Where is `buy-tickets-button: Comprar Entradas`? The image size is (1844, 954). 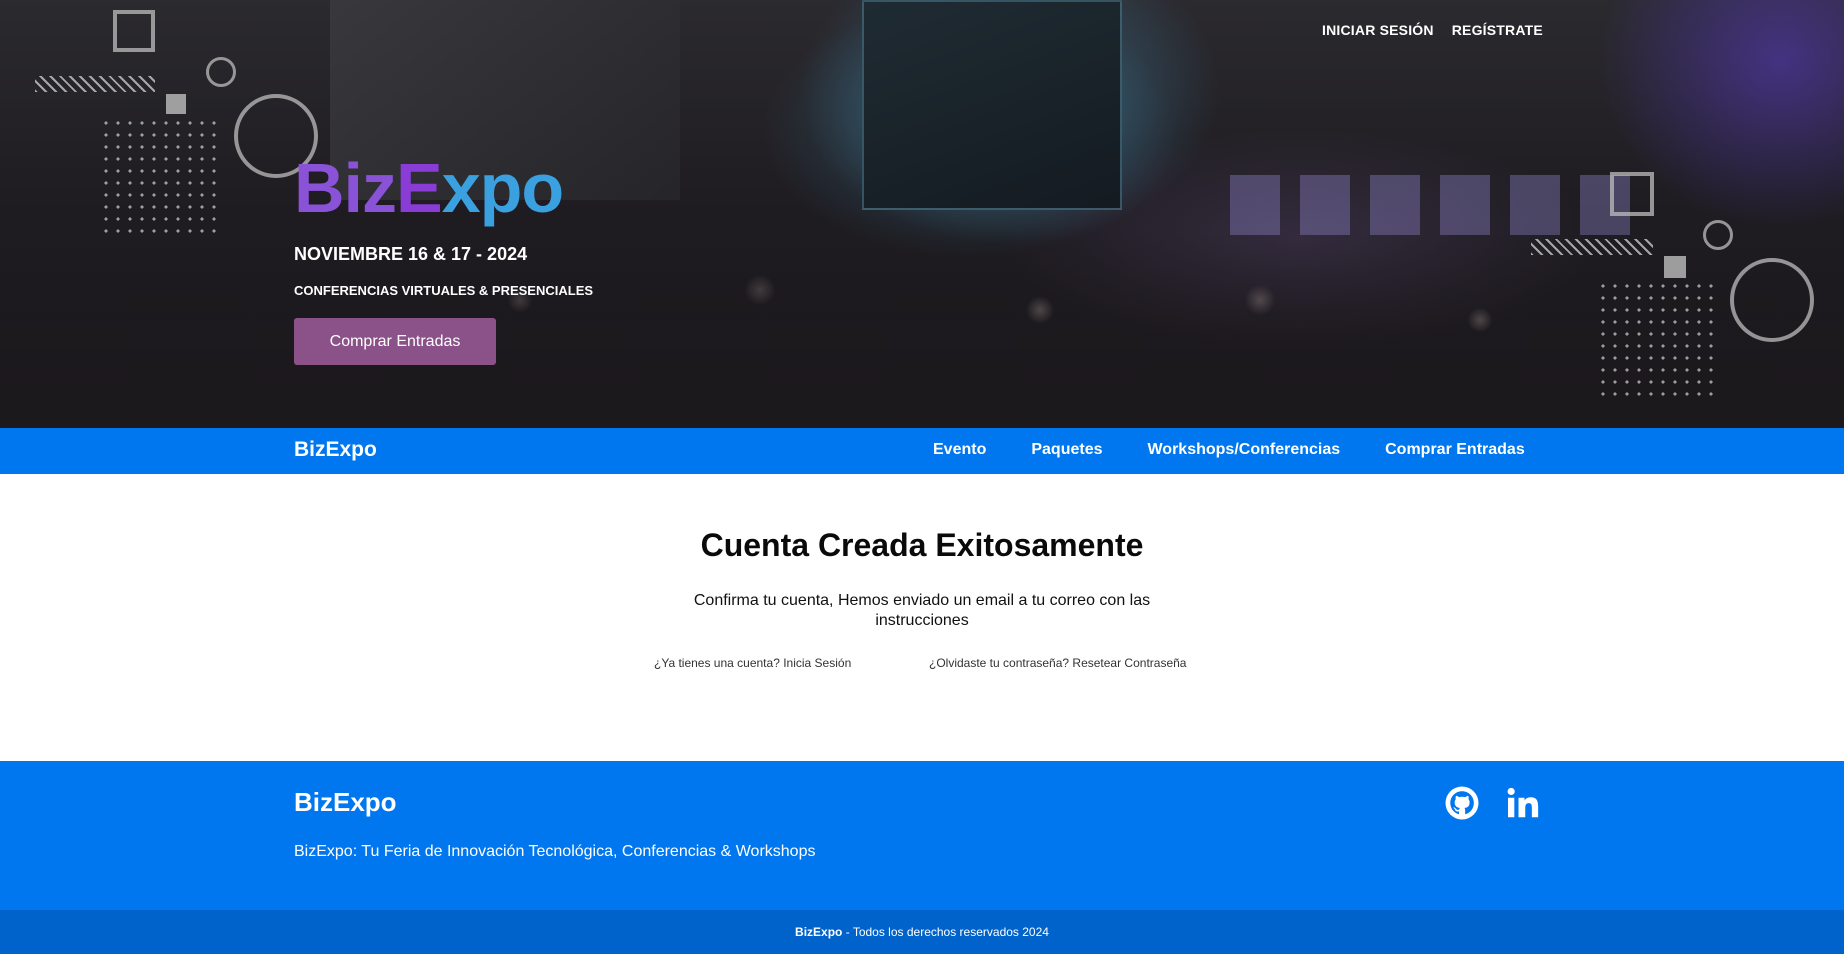
buy-tickets-button: Comprar Entradas is located at coordinates (395, 341).